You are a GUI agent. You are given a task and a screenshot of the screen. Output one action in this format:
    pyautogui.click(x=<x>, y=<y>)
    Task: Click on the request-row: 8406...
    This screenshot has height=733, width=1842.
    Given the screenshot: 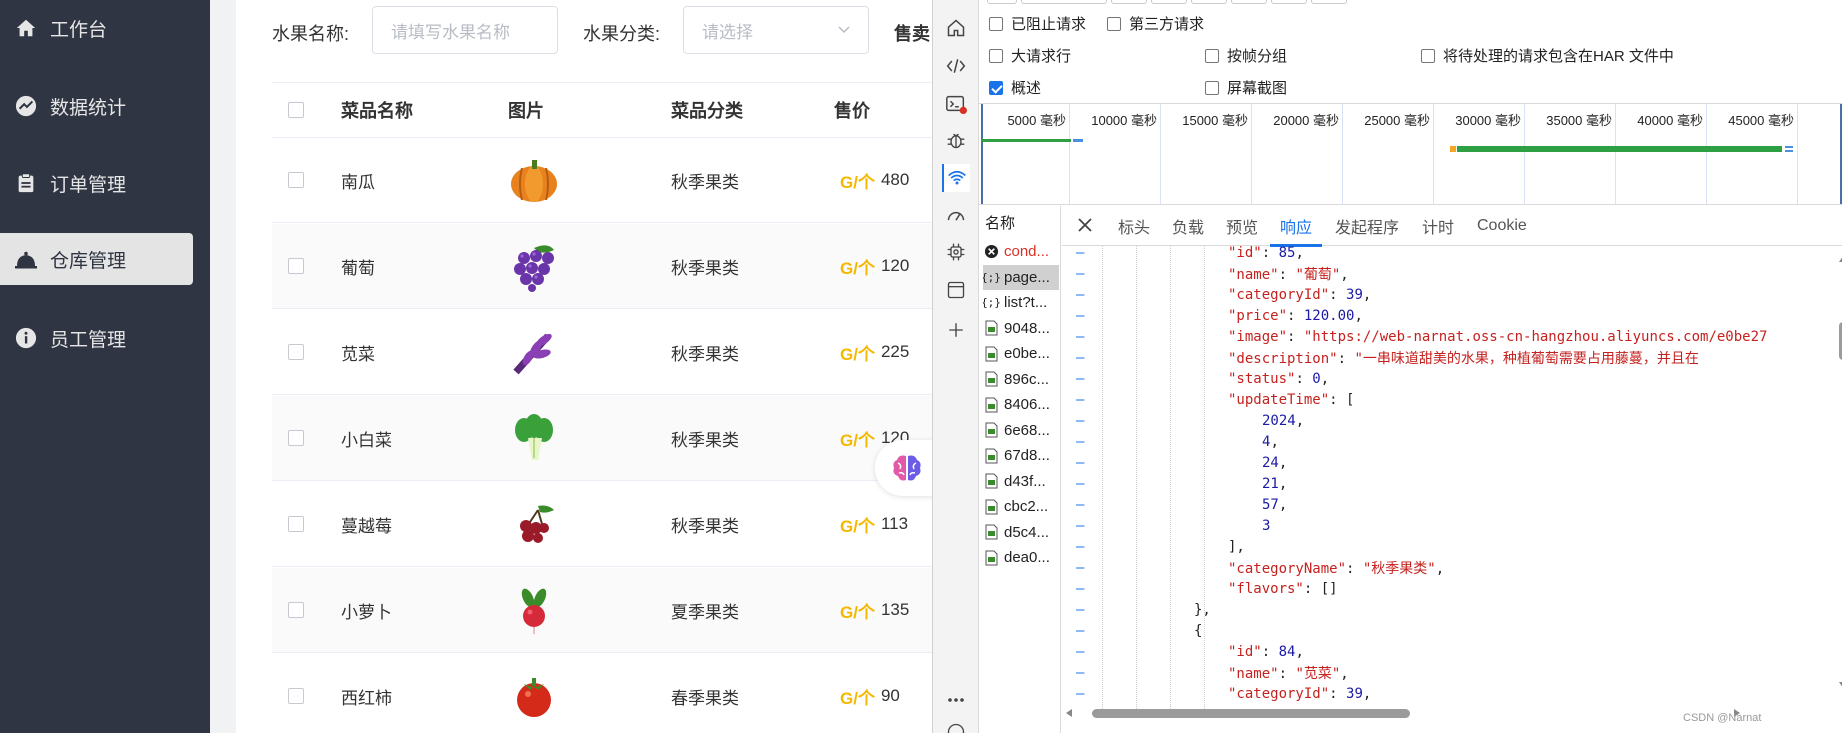 What is the action you would take?
    pyautogui.click(x=1021, y=404)
    